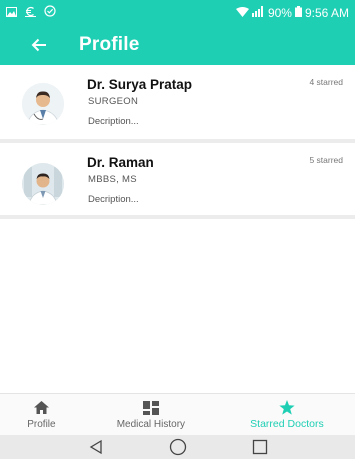 The height and width of the screenshot is (459, 355). I want to click on nav-label-medical-history: Medical History, so click(151, 424).